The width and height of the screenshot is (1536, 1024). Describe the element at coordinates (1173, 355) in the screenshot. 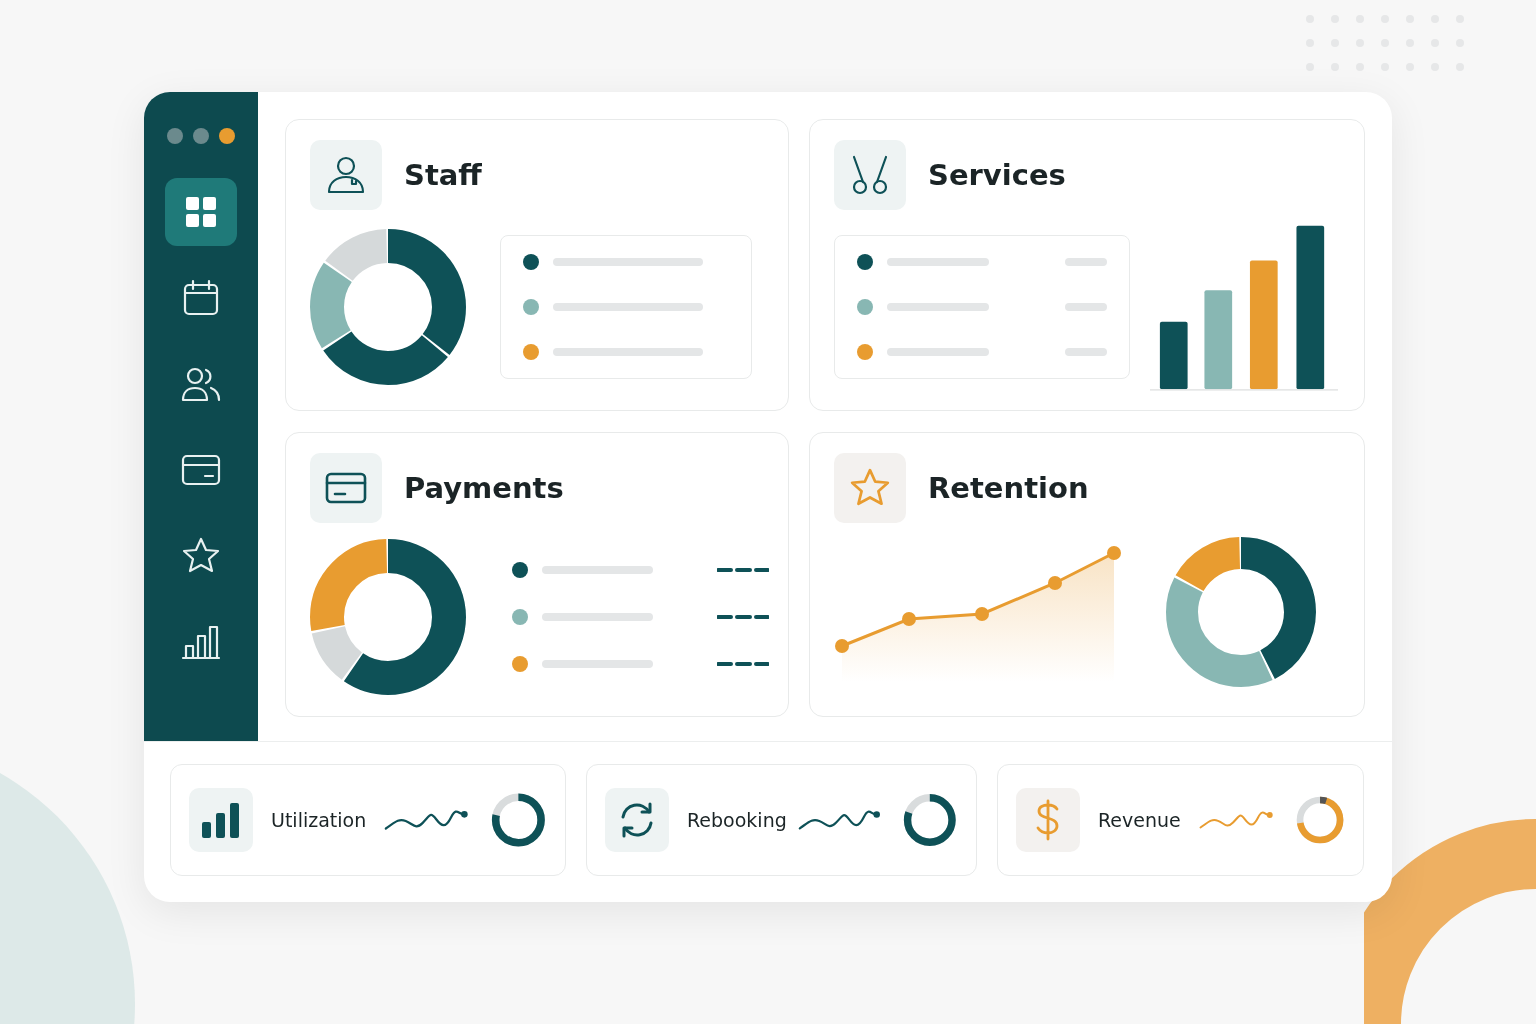

I see `chart-bar` at that location.